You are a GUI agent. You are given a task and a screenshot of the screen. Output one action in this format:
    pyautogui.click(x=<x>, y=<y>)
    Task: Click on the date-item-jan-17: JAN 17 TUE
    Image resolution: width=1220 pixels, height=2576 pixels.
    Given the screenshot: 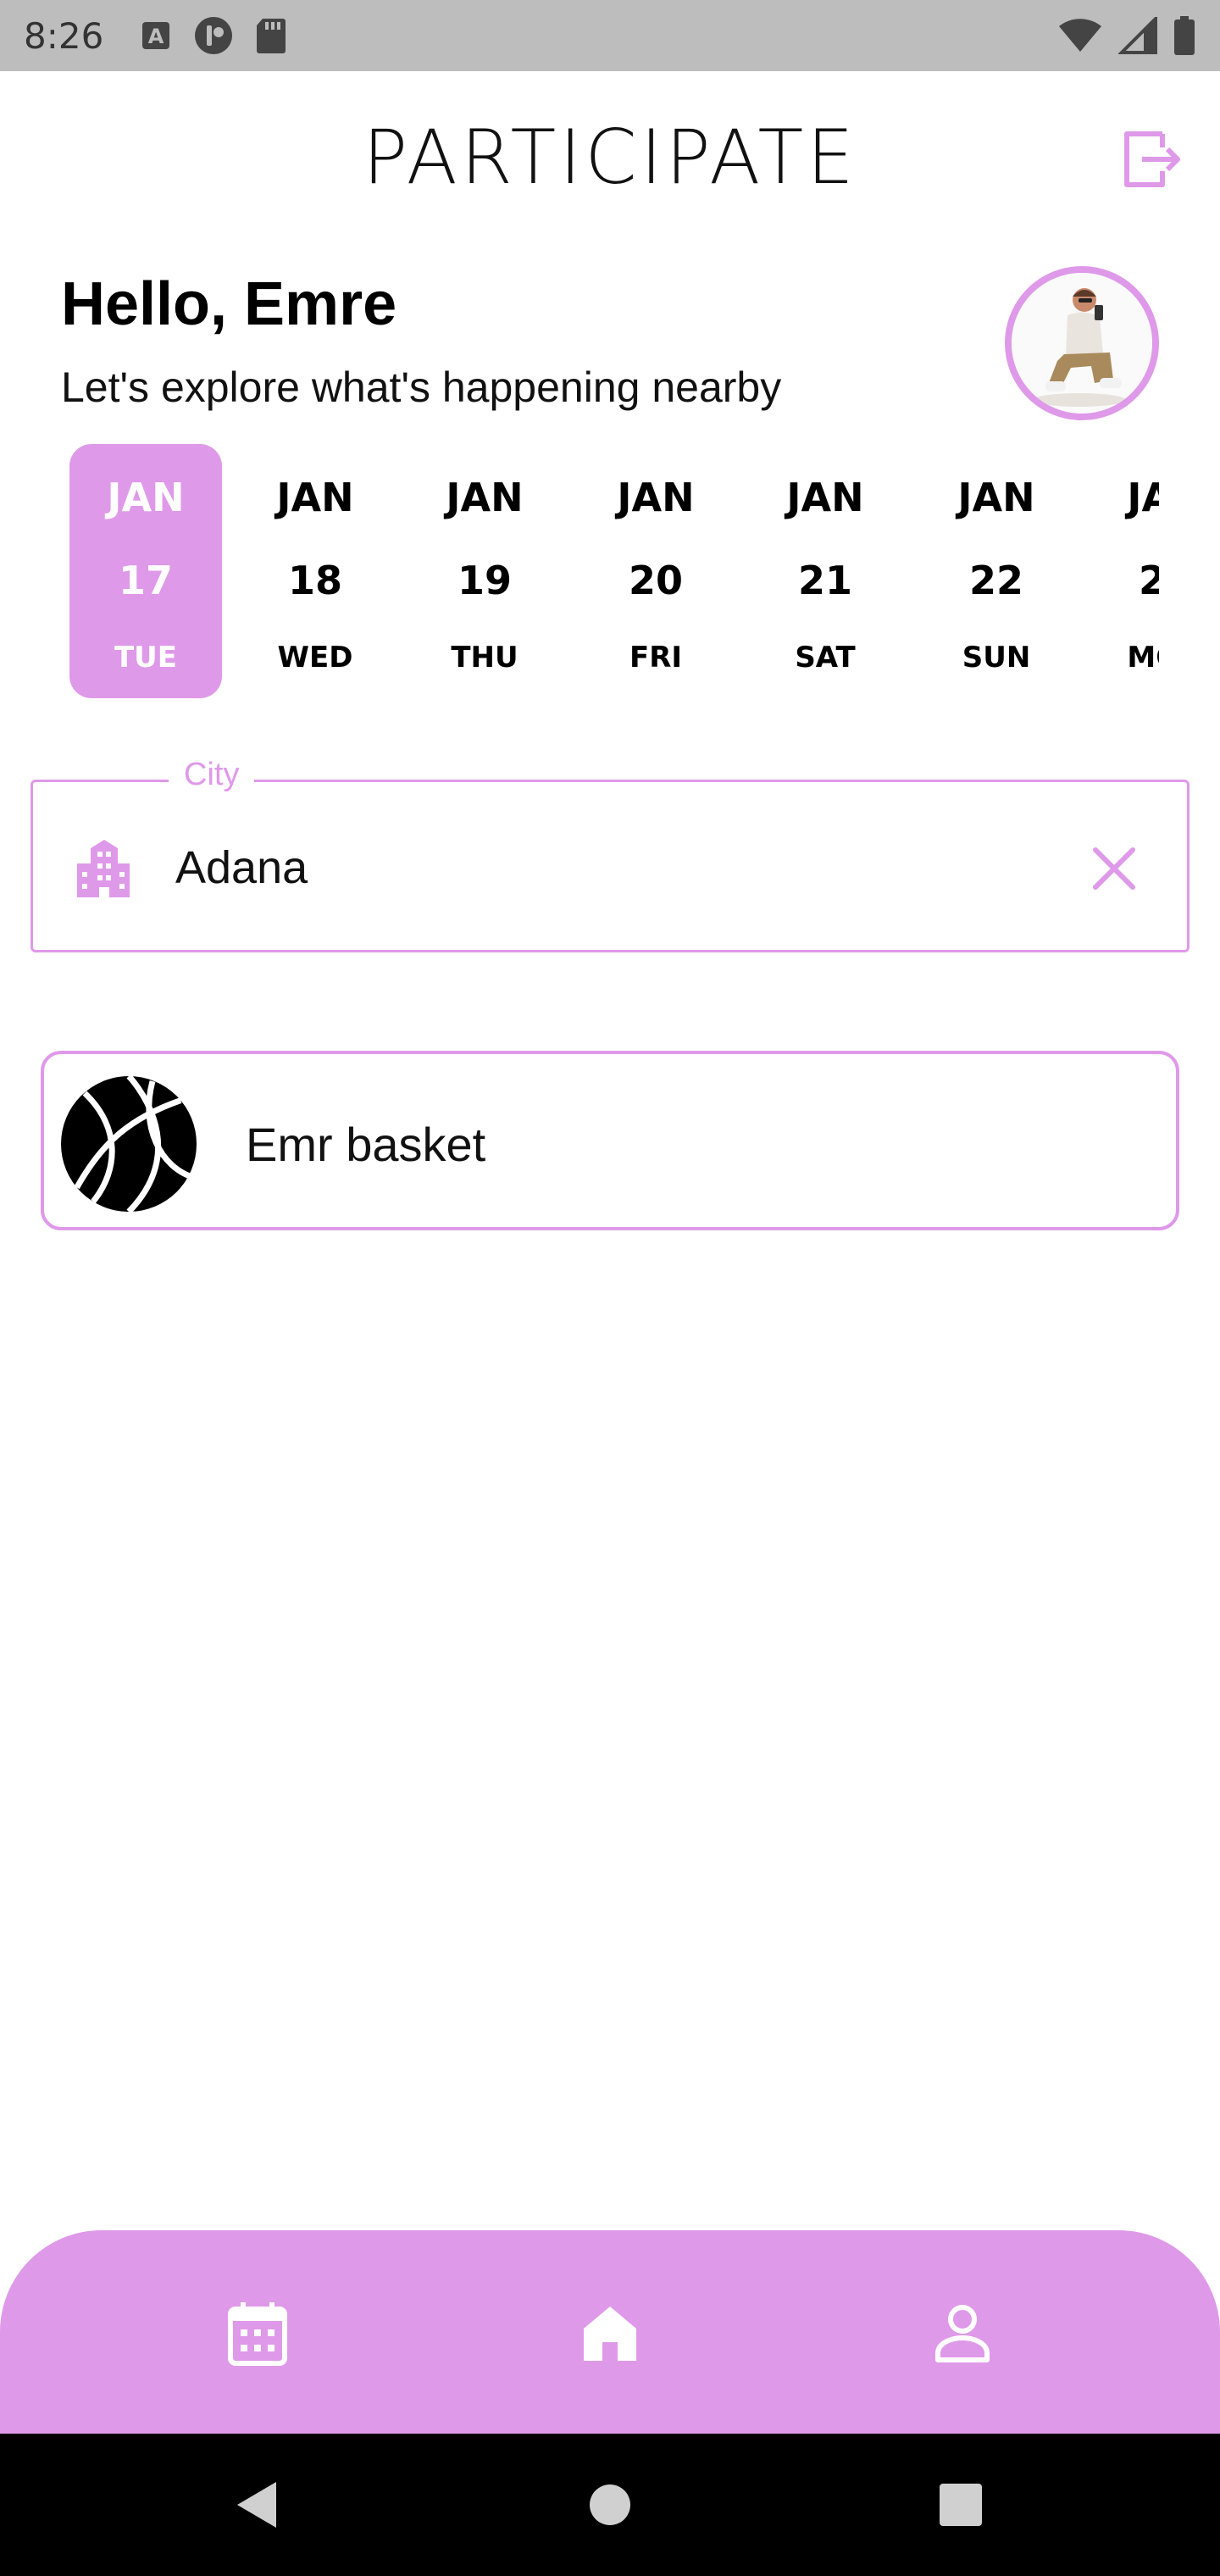 What is the action you would take?
    pyautogui.click(x=145, y=571)
    